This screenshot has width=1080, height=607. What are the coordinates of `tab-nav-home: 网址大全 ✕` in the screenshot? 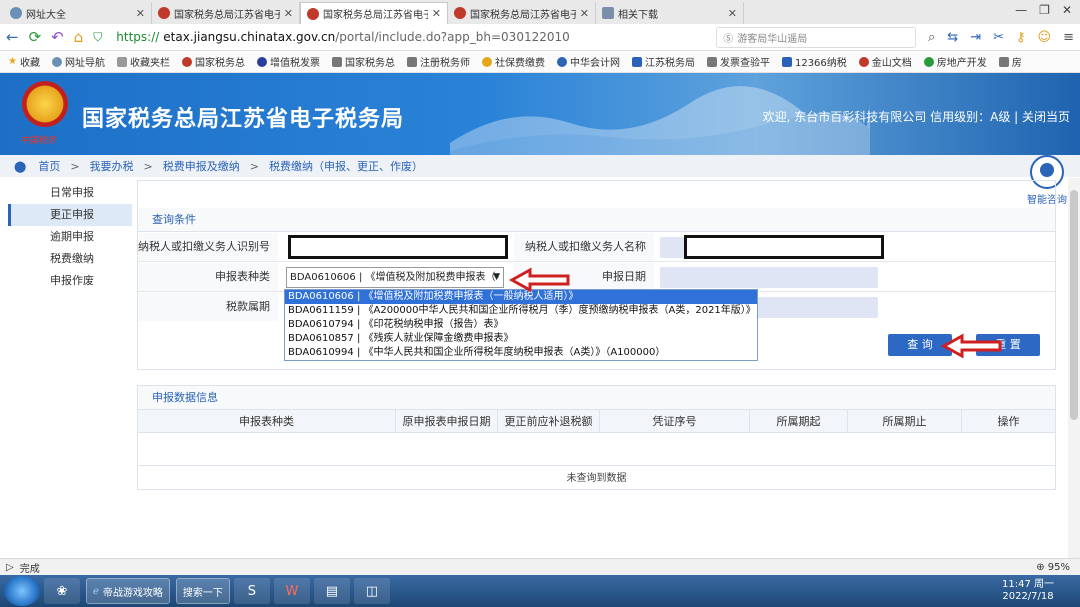 It's located at (78, 13).